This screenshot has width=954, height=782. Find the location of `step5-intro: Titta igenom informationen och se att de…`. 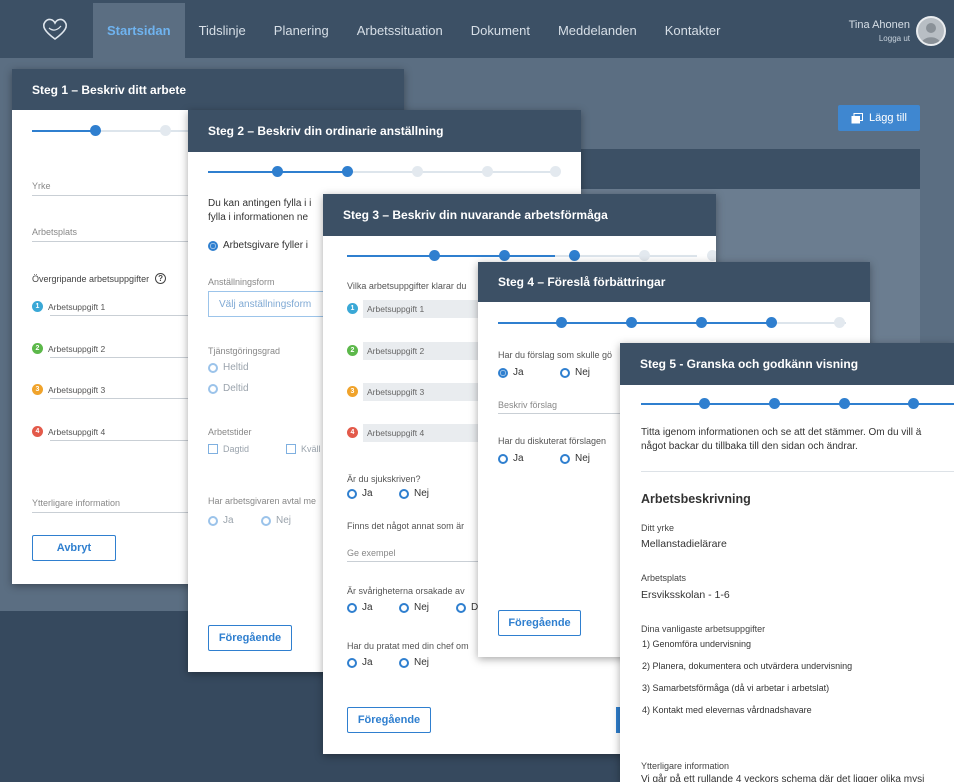

step5-intro: Titta igenom informationen och se att de… is located at coordinates (781, 440).